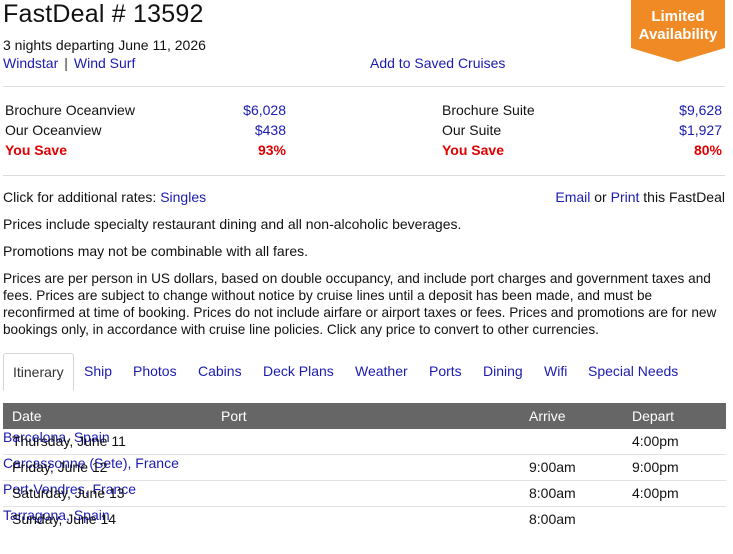 The width and height of the screenshot is (733, 554). I want to click on additional-rates-label: Click for additional rates:, so click(82, 197).